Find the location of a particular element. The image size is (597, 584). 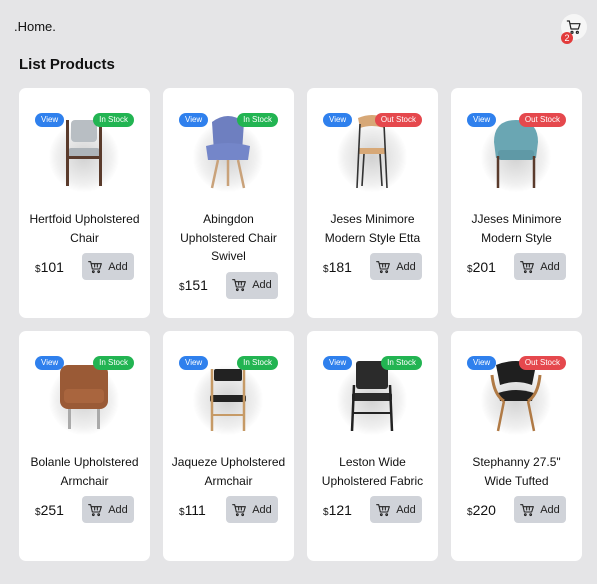

price-value: 251 is located at coordinates (52, 509).